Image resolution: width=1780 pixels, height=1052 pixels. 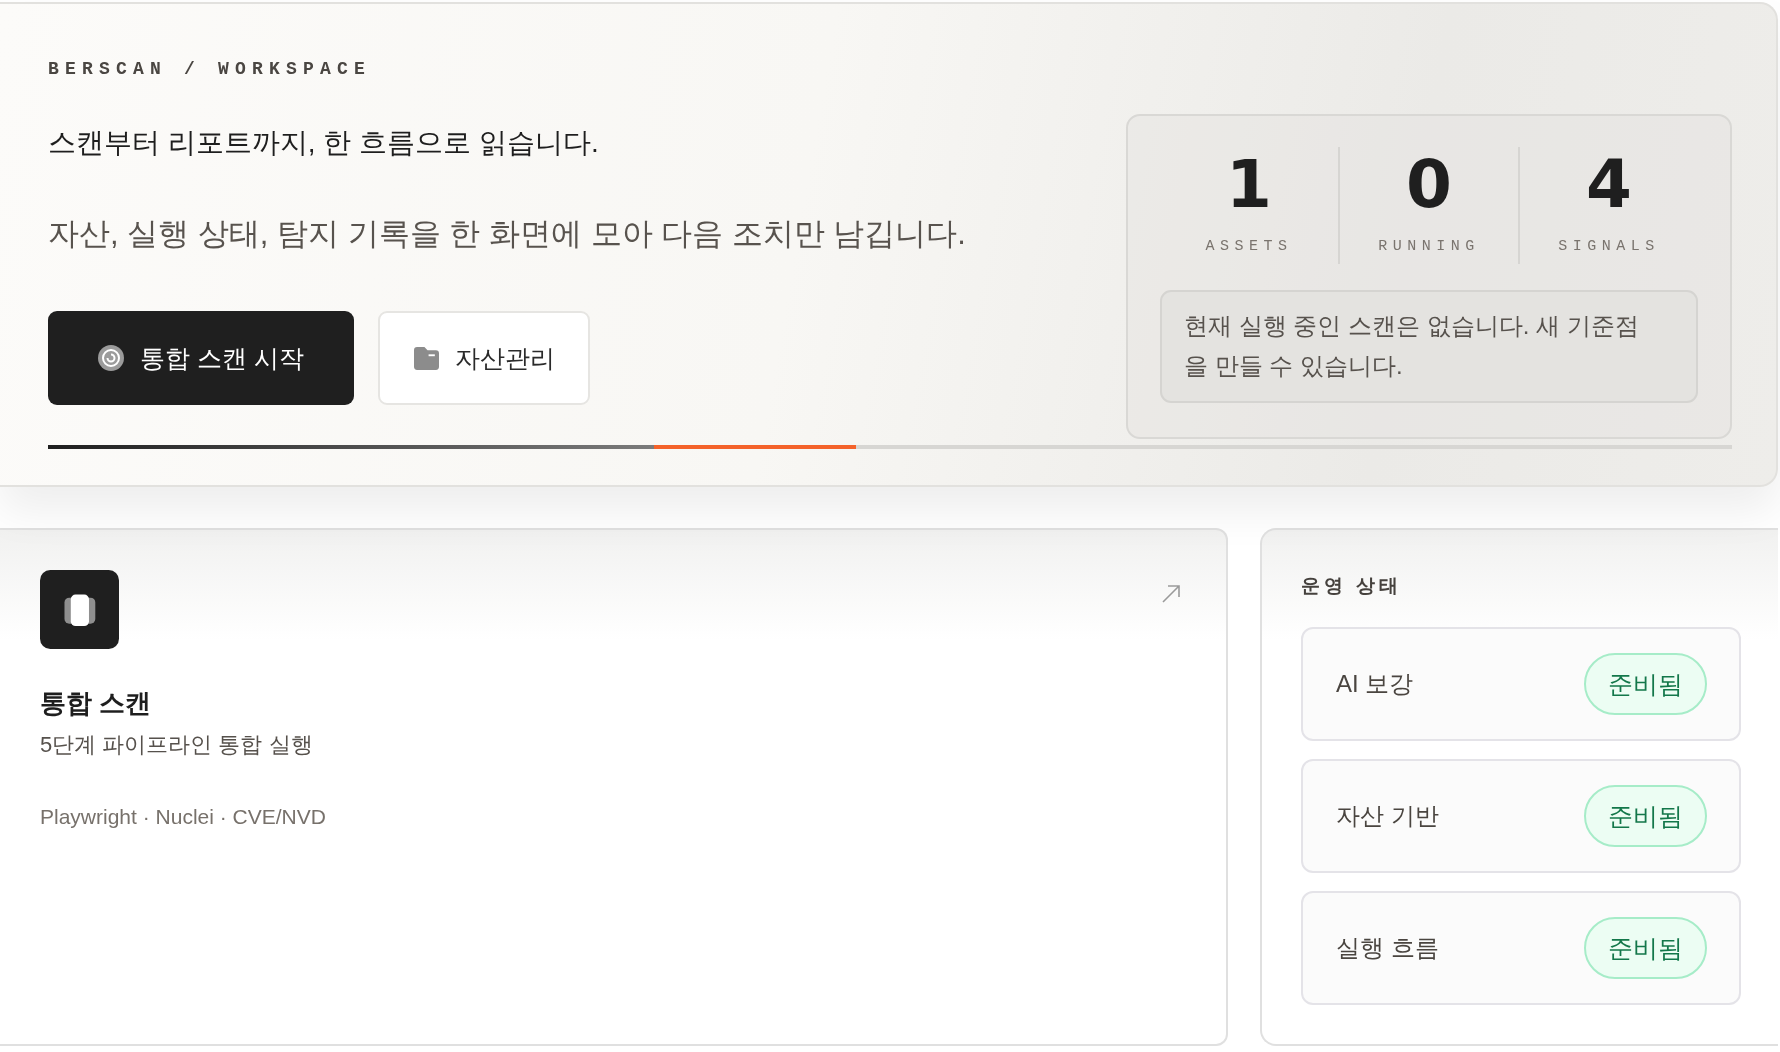 I want to click on status-label: 실행 흐름, so click(x=1387, y=948).